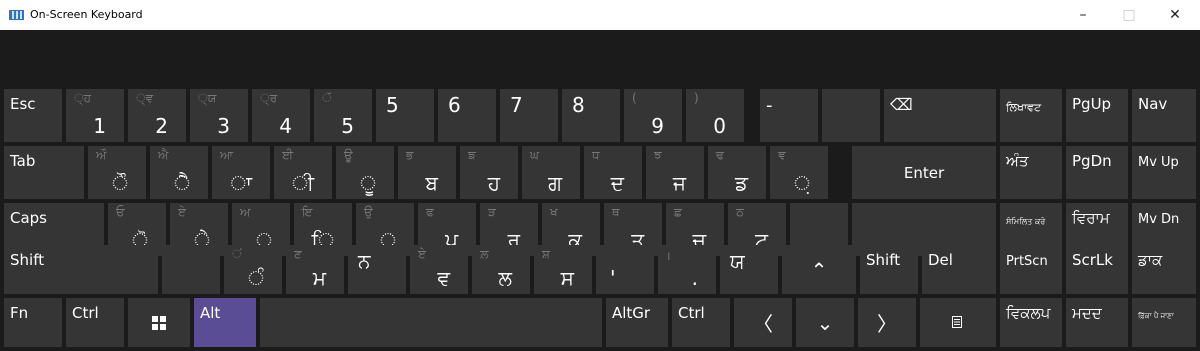  What do you see at coordinates (578, 105) in the screenshot?
I see `key-label: 8` at bounding box center [578, 105].